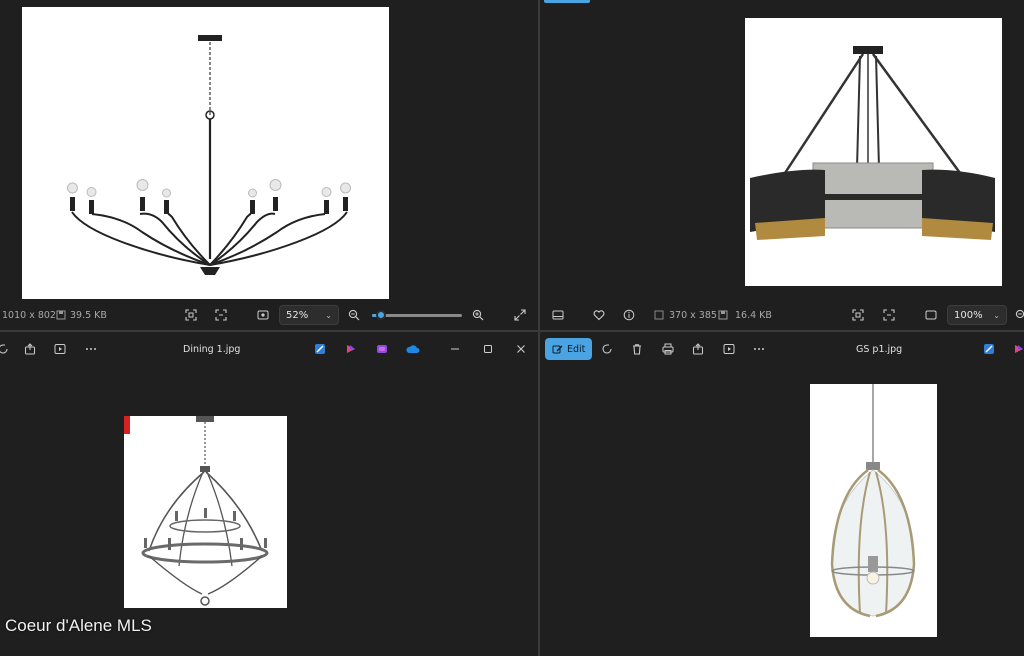  Describe the element at coordinates (488, 349) in the screenshot. I see `maximize-icon` at that location.